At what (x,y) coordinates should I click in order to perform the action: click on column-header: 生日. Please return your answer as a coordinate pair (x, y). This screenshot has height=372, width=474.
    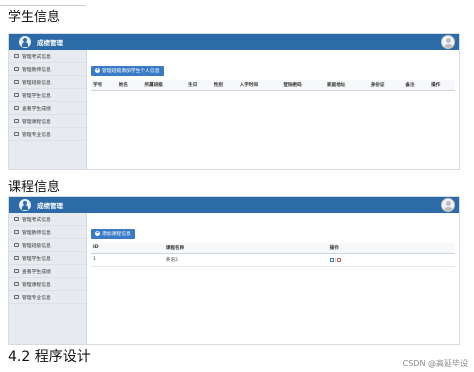
    Looking at the image, I should click on (199, 85).